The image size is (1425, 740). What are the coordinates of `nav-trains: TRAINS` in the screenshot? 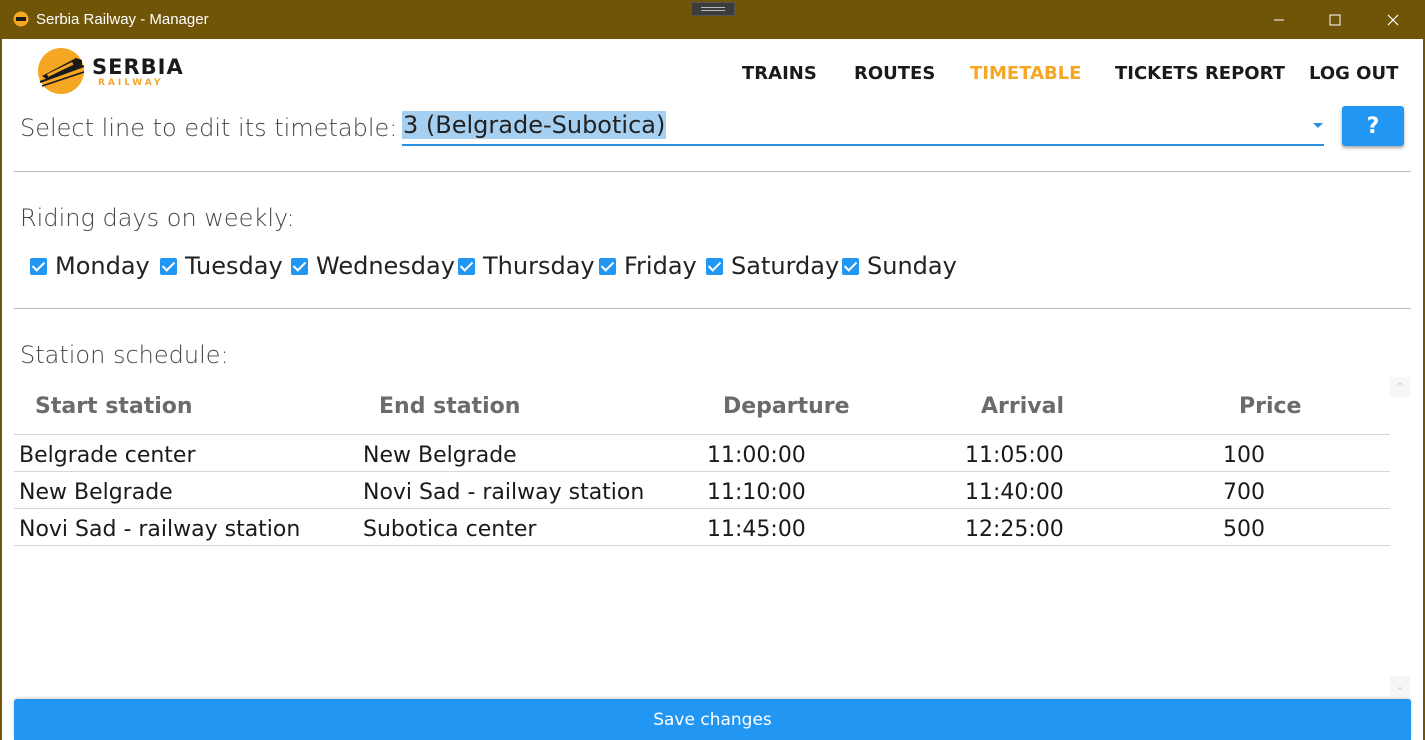 It's located at (779, 73).